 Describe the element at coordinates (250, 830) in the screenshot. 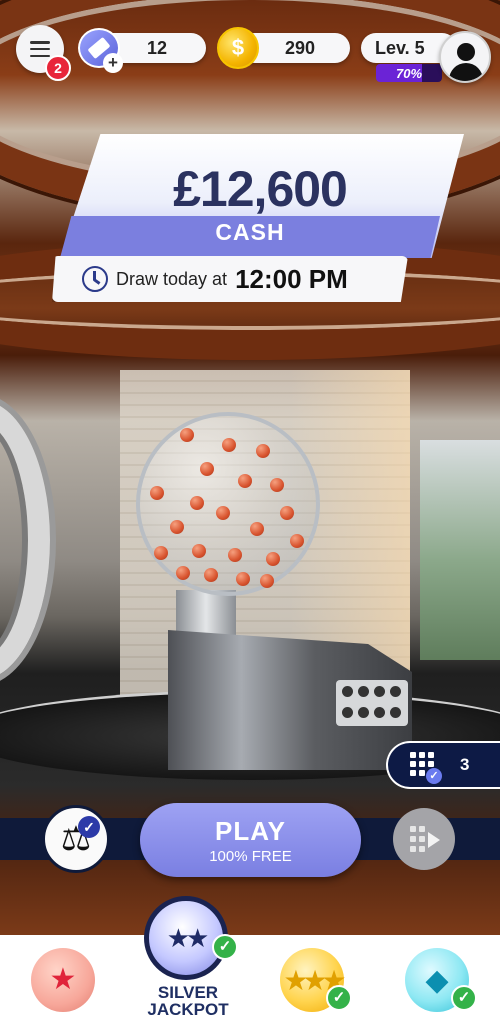

I see `play-label: PLAY` at that location.